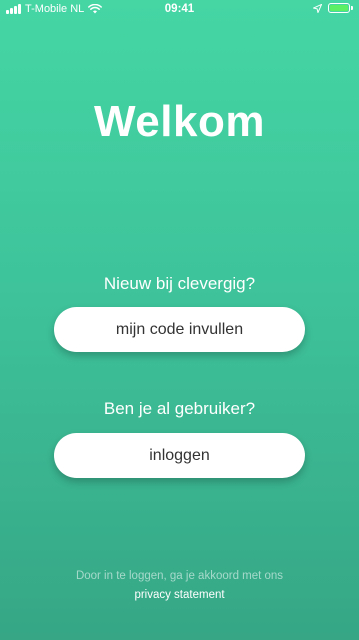  Describe the element at coordinates (179, 595) in the screenshot. I see `privacy-statement-link: privacy statement` at that location.